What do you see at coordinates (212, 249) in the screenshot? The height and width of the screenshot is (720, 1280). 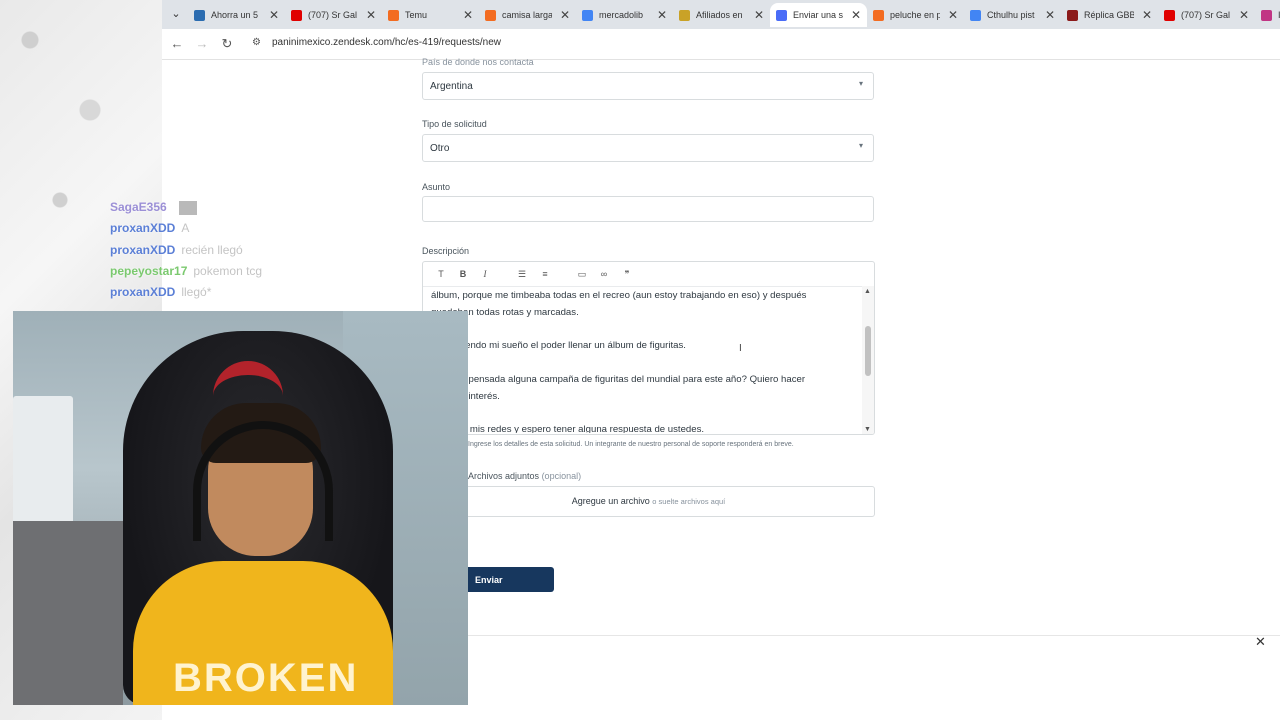 I see `chat-text: recién llegó` at bounding box center [212, 249].